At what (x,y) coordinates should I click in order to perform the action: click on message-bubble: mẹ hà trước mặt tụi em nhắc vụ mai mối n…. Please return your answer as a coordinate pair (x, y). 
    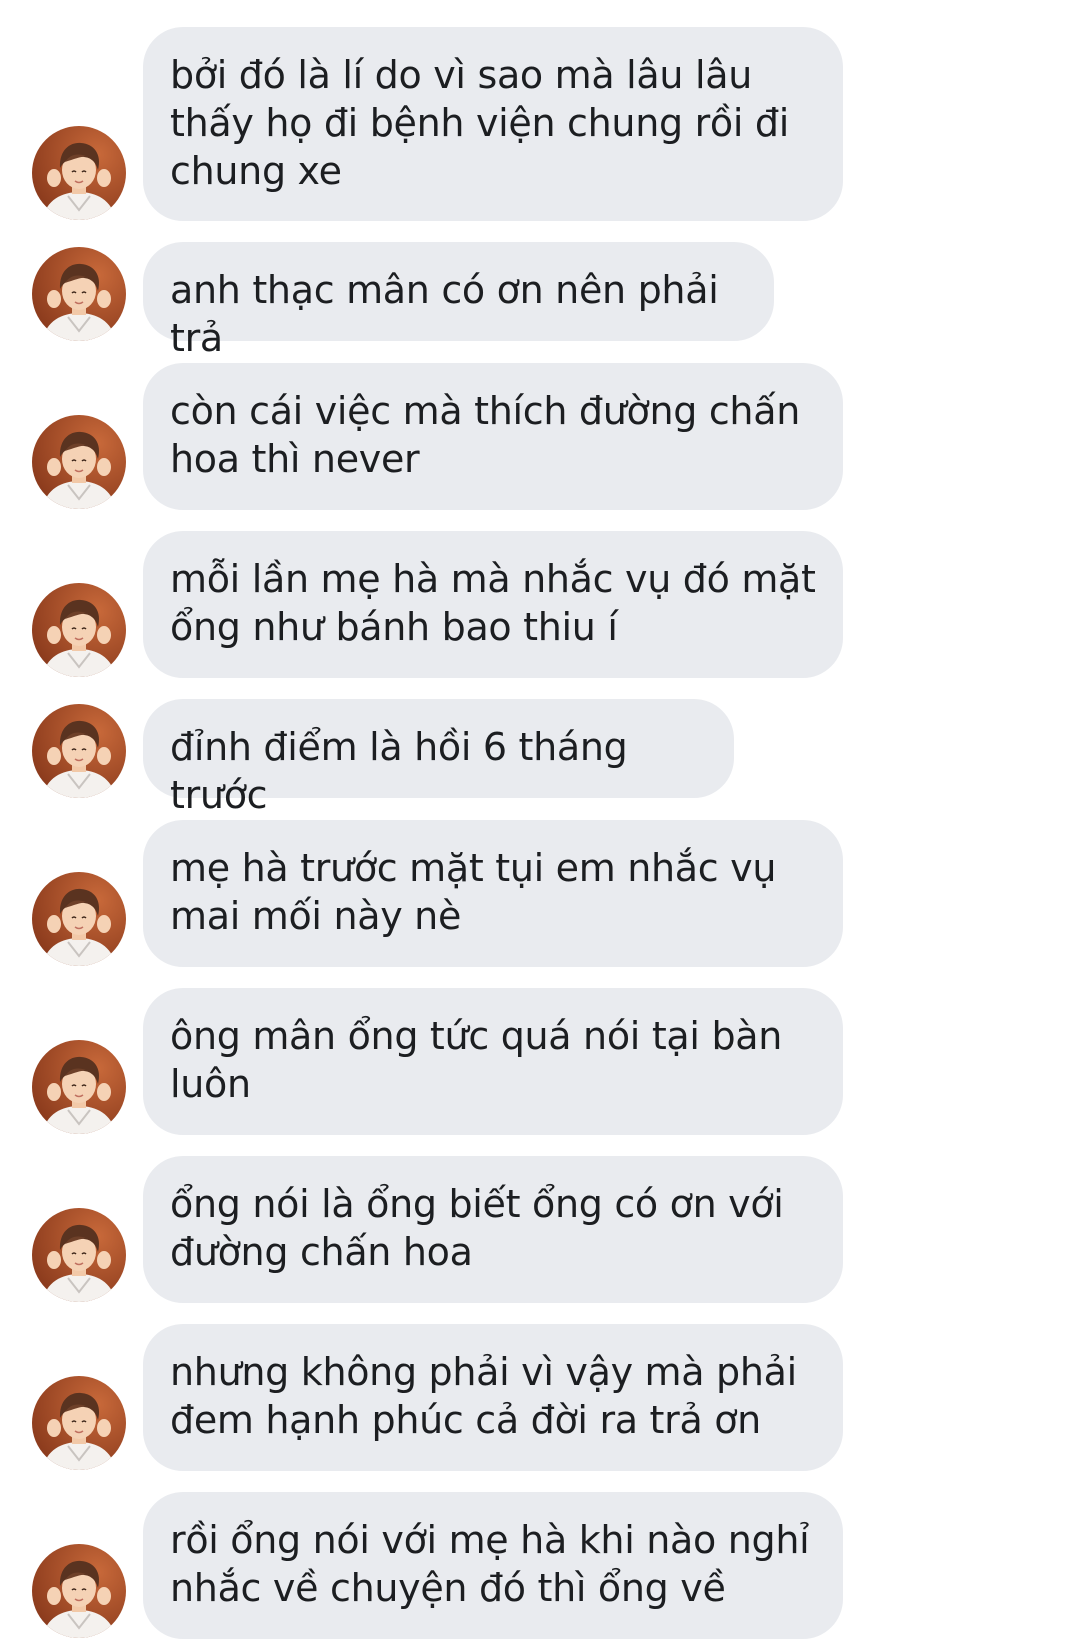
    Looking at the image, I should click on (493, 893).